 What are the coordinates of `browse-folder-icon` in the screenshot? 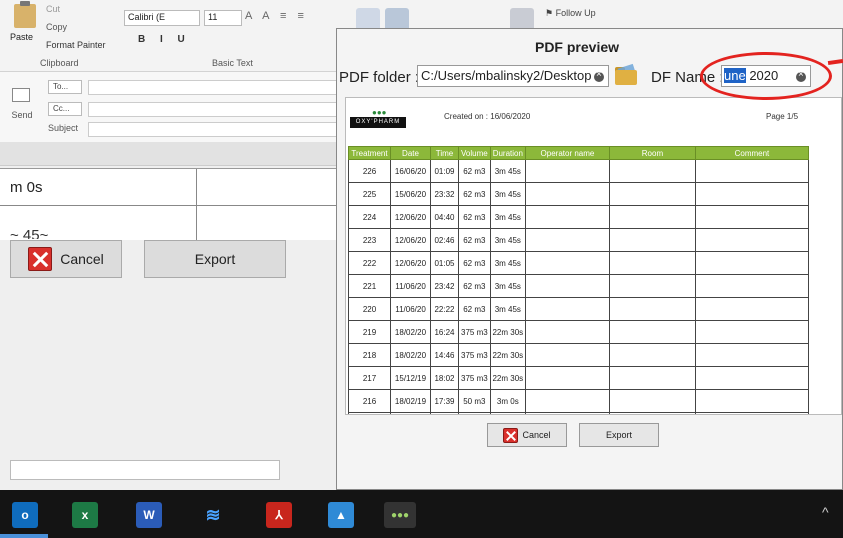 It's located at (627, 74).